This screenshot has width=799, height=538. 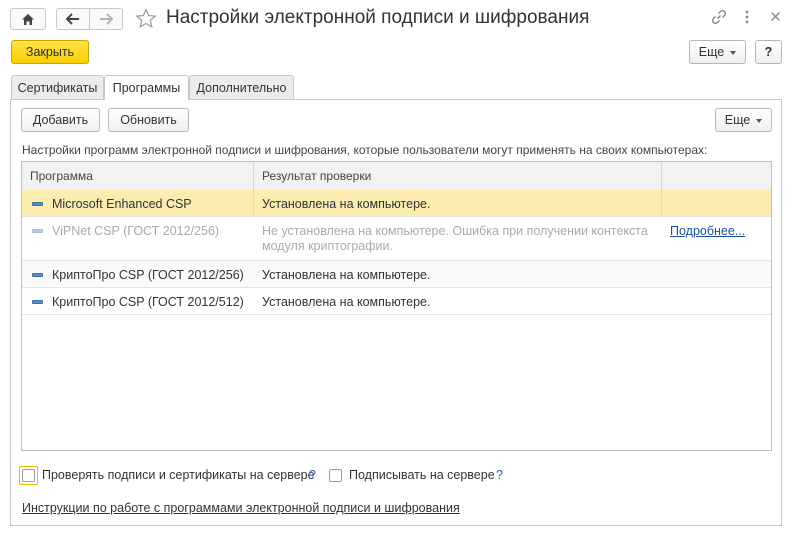 What do you see at coordinates (148, 275) in the screenshot?
I see `program-name: КриптоПро CSP (ГОСТ 2012/256)` at bounding box center [148, 275].